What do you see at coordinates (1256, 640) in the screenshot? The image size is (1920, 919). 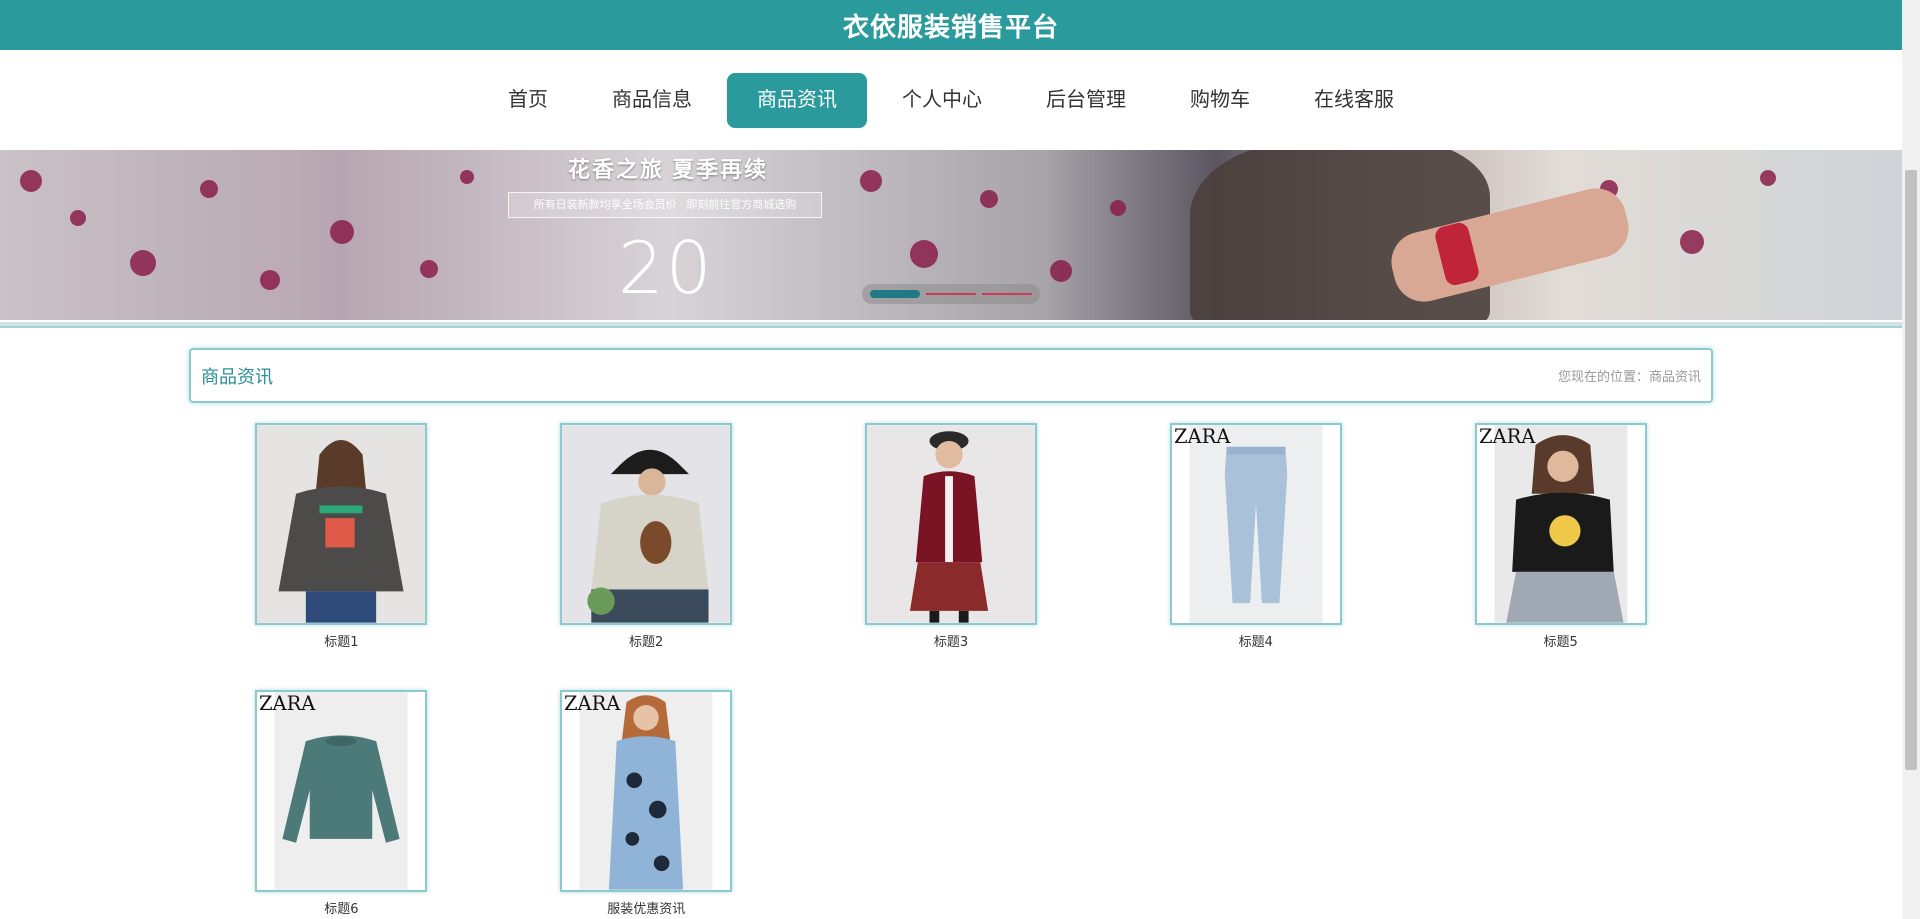 I see `news-title: 标题4` at bounding box center [1256, 640].